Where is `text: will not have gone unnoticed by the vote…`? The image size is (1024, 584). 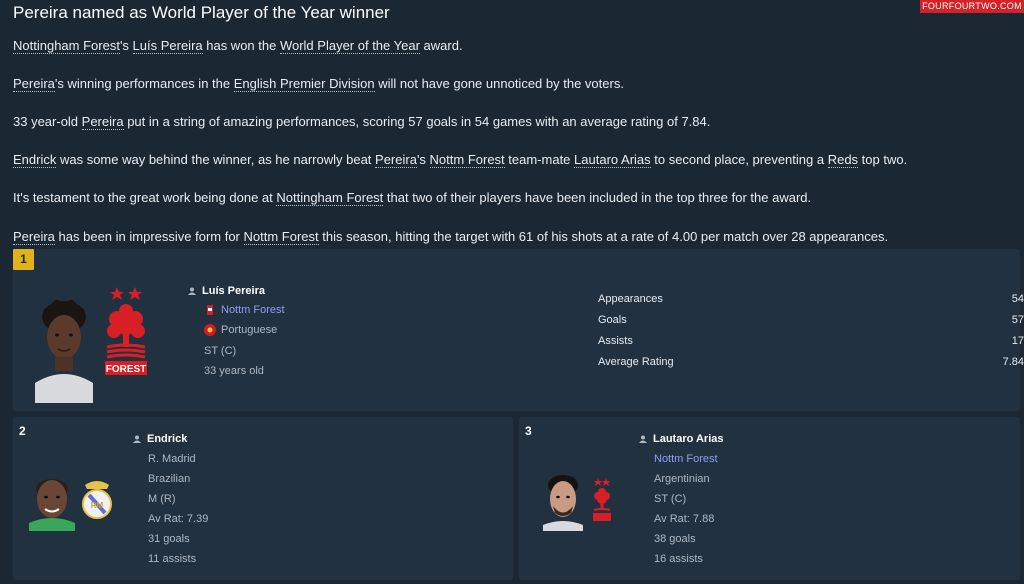
text: will not have gone unnoticed by the vote… is located at coordinates (499, 83).